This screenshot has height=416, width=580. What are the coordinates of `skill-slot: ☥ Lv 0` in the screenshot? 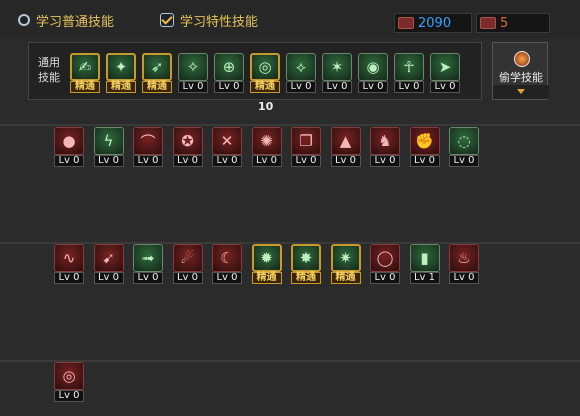 It's located at (409, 73).